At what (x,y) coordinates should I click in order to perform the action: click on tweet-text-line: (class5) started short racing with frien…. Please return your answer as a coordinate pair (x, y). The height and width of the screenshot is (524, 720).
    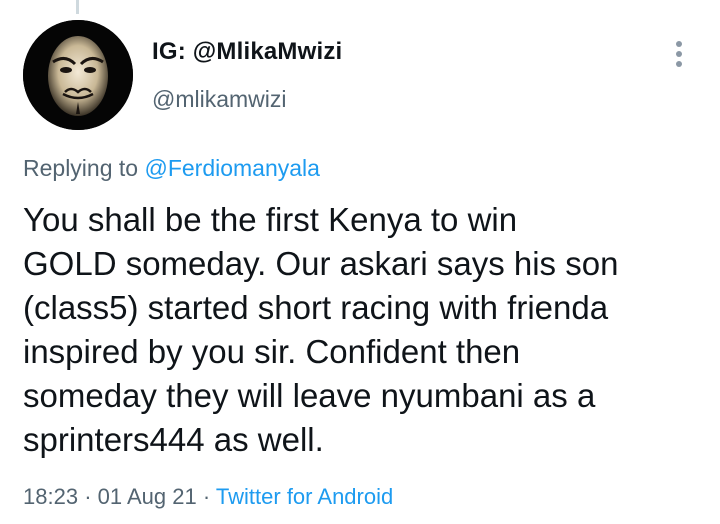
    Looking at the image, I should click on (316, 307).